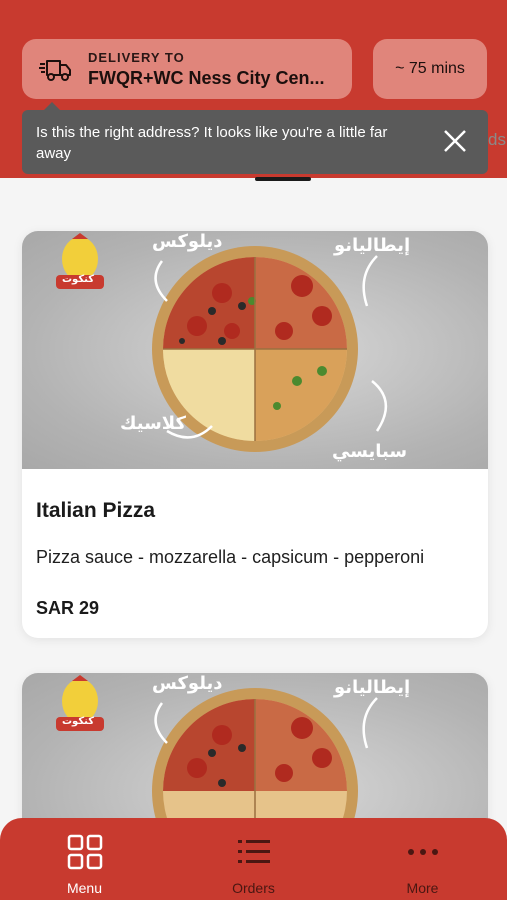  I want to click on more-dots-icon, so click(422, 852).